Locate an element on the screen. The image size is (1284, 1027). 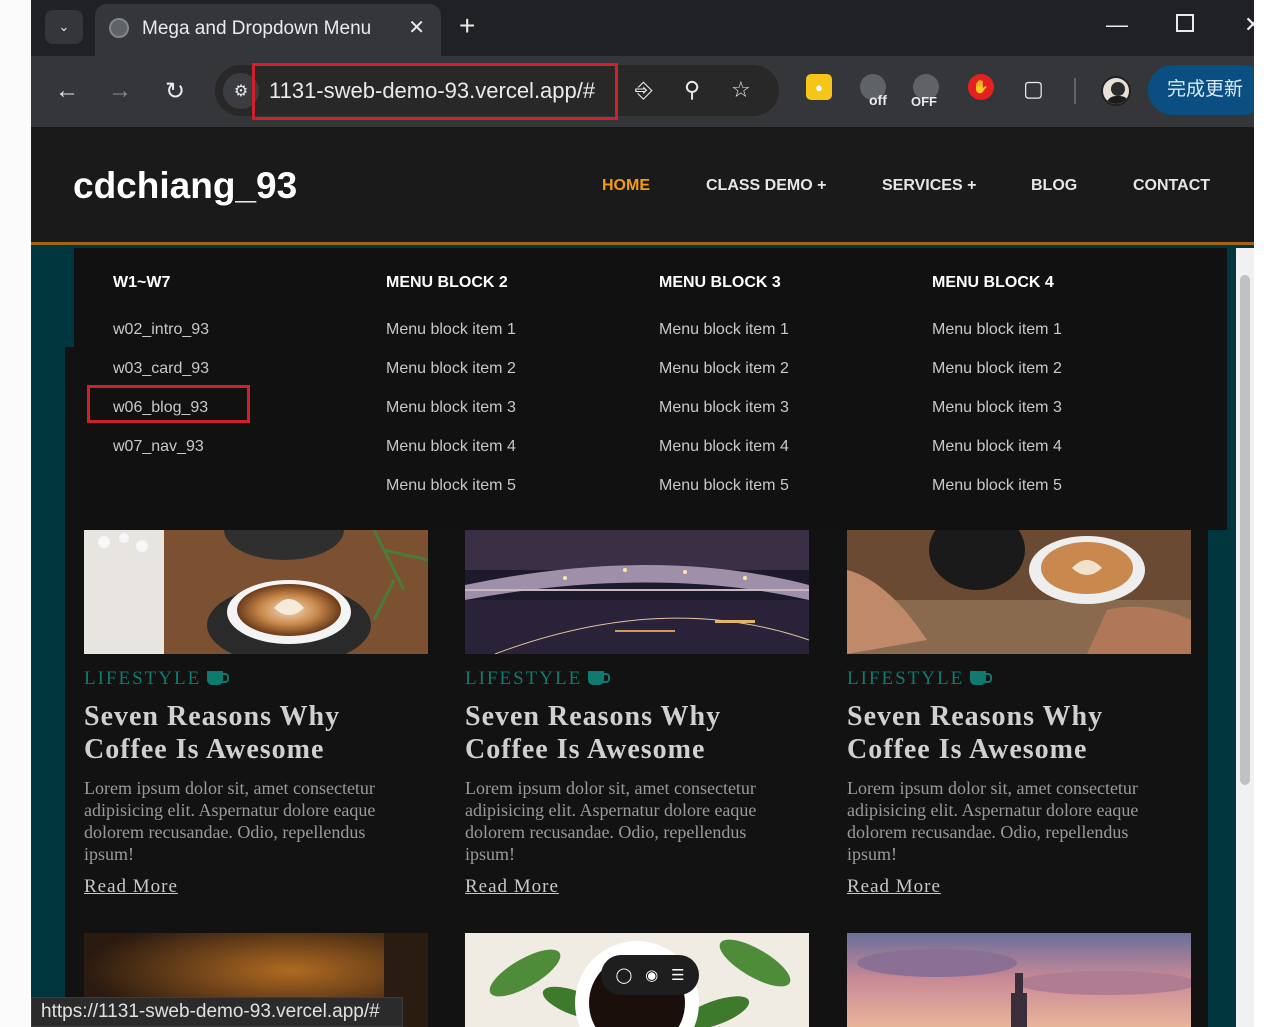
bookmark-star-icon: ☆ is located at coordinates (741, 90).